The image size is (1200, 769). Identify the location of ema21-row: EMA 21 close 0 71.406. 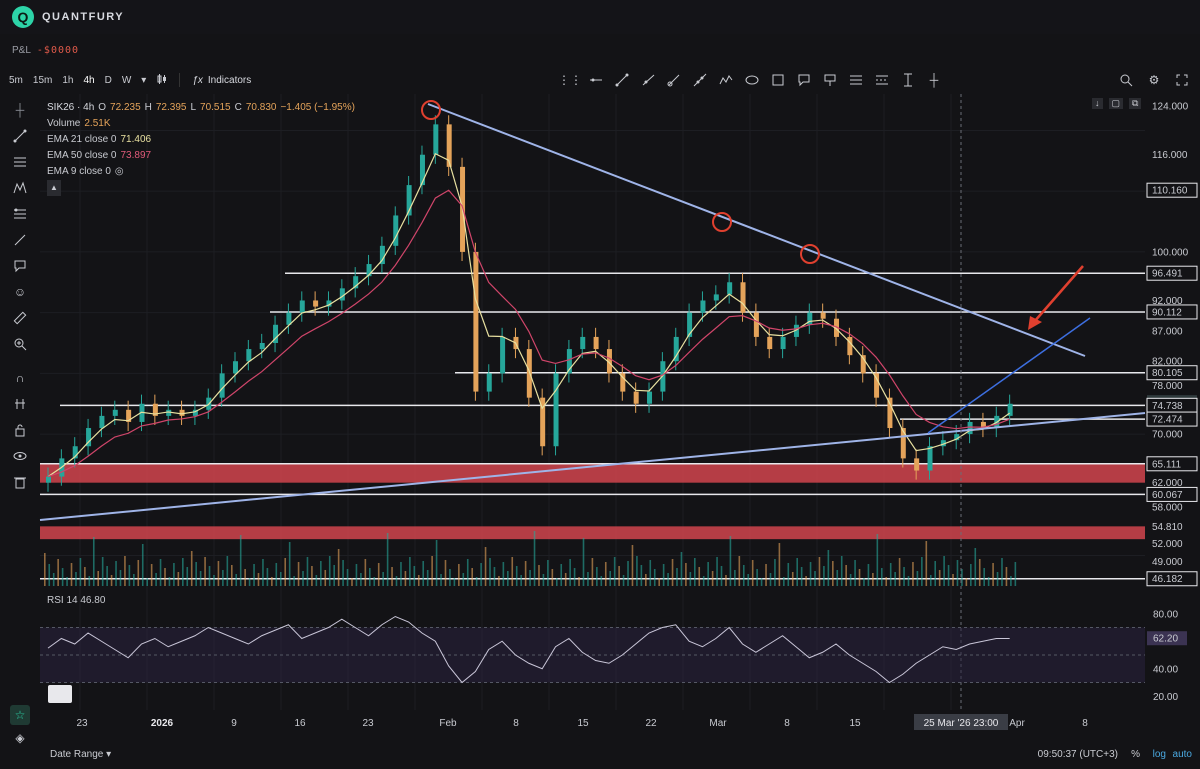
(201, 140).